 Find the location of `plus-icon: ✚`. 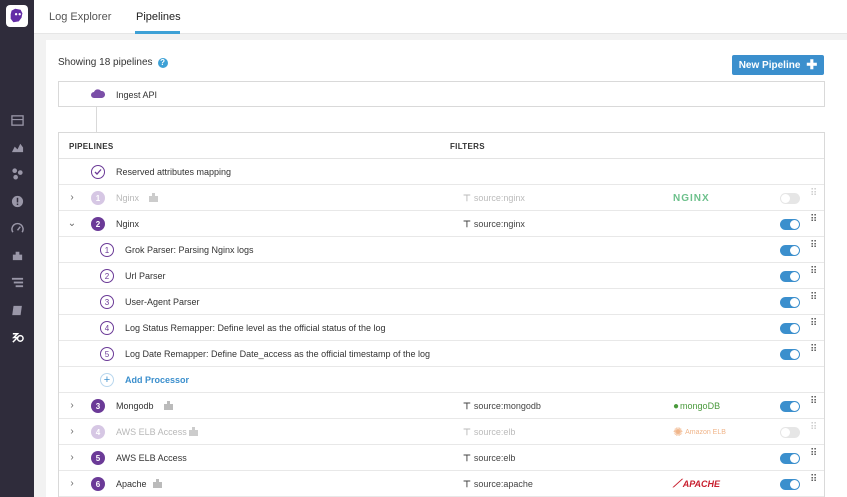

plus-icon: ✚ is located at coordinates (812, 64).